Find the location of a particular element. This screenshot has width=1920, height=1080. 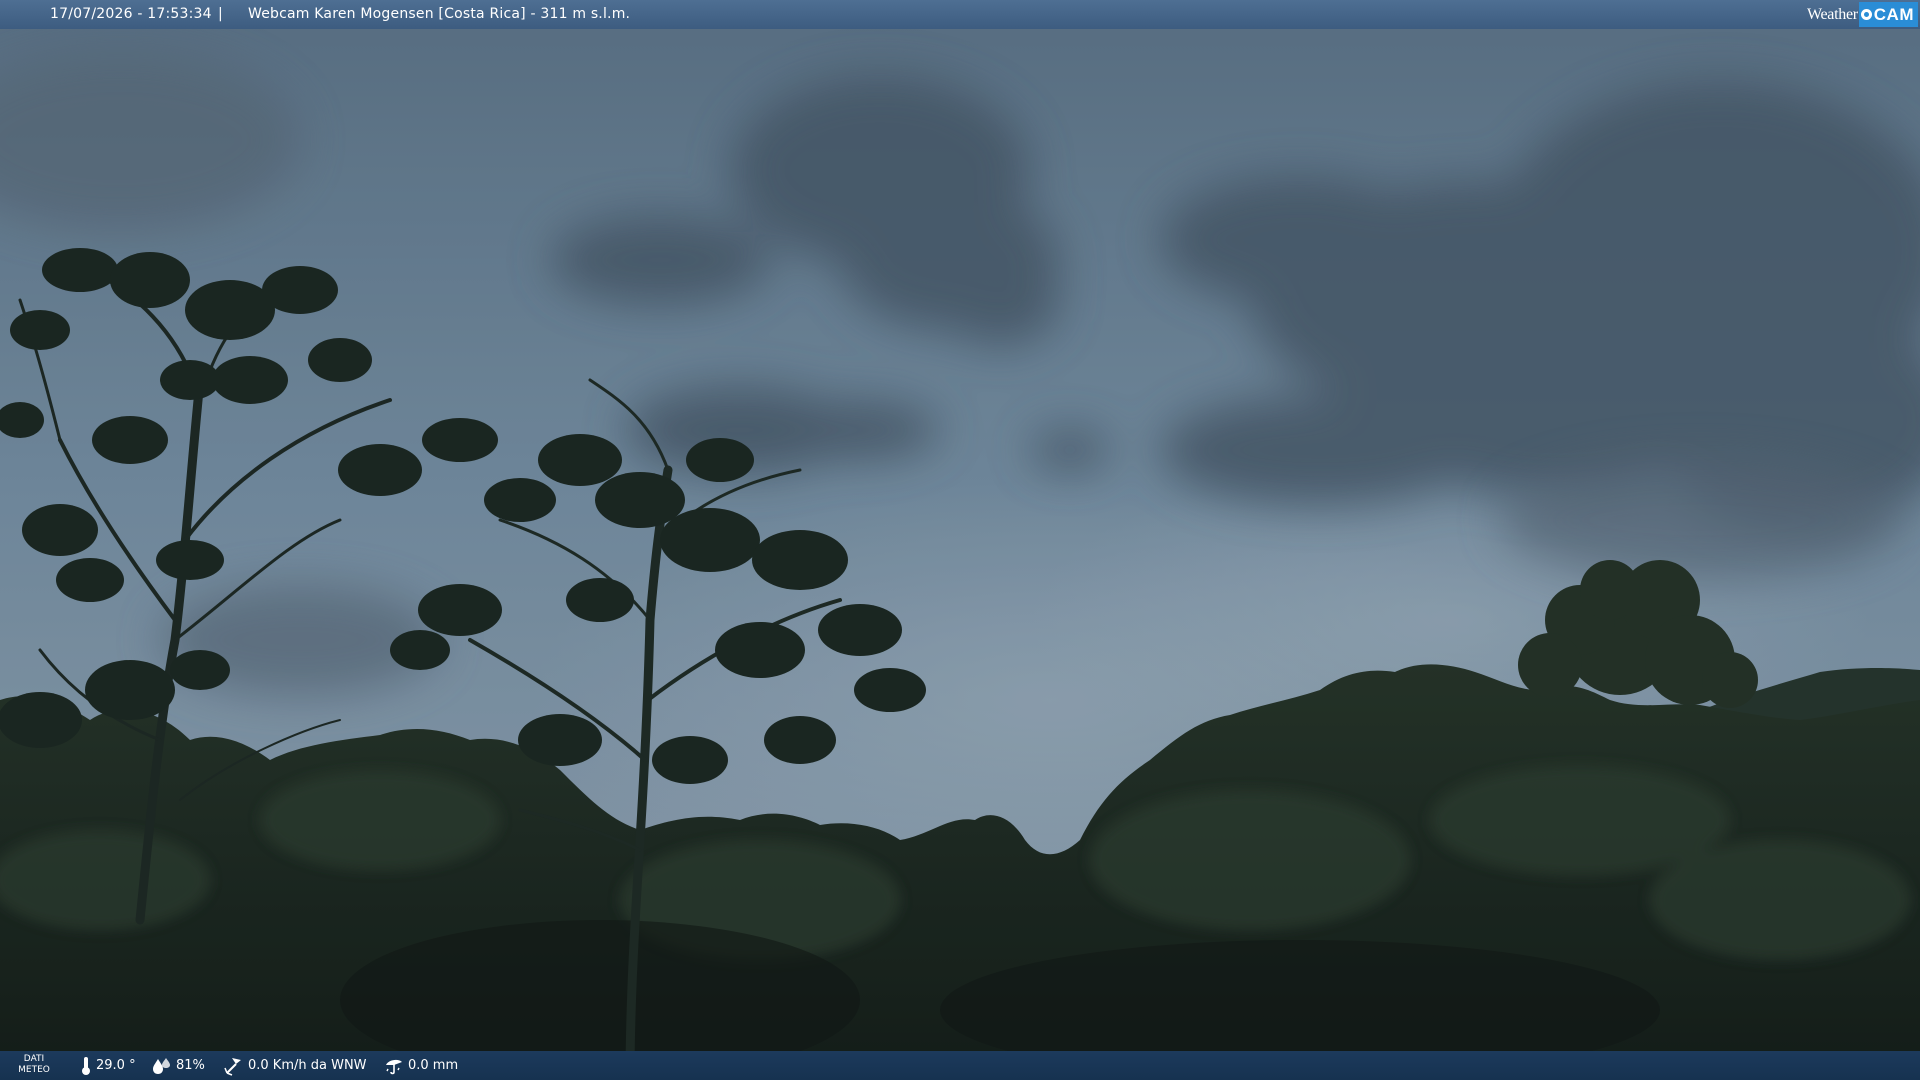

meteo-data-label: DATI METEO is located at coordinates (34, 1065).